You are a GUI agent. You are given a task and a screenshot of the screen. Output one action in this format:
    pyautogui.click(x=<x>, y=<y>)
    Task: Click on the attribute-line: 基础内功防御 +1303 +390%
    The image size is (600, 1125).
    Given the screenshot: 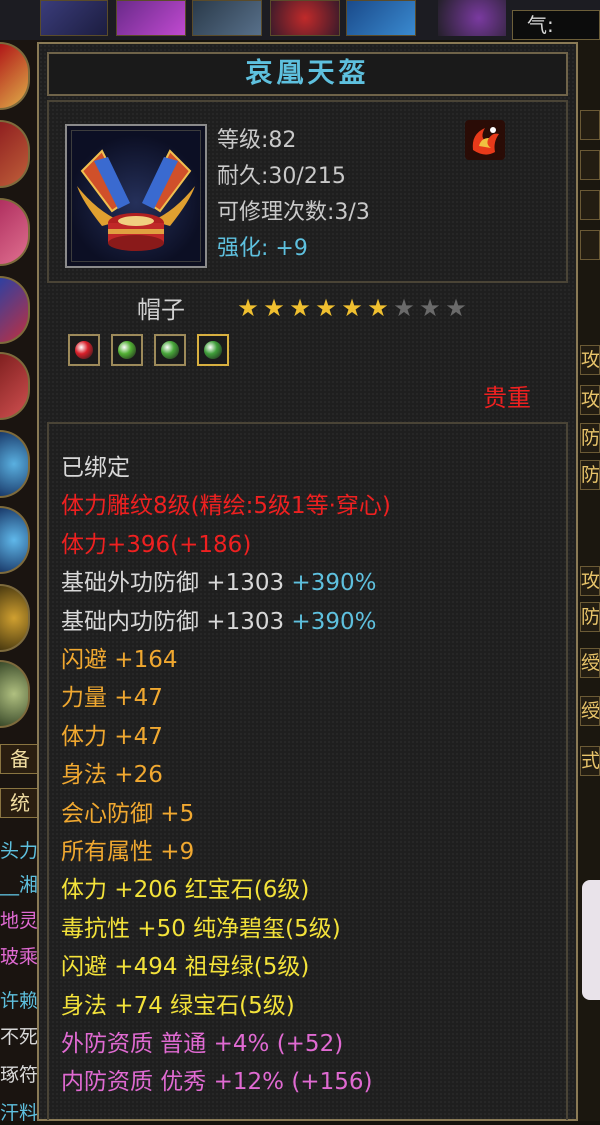 What is the action you would take?
    pyautogui.click(x=218, y=619)
    